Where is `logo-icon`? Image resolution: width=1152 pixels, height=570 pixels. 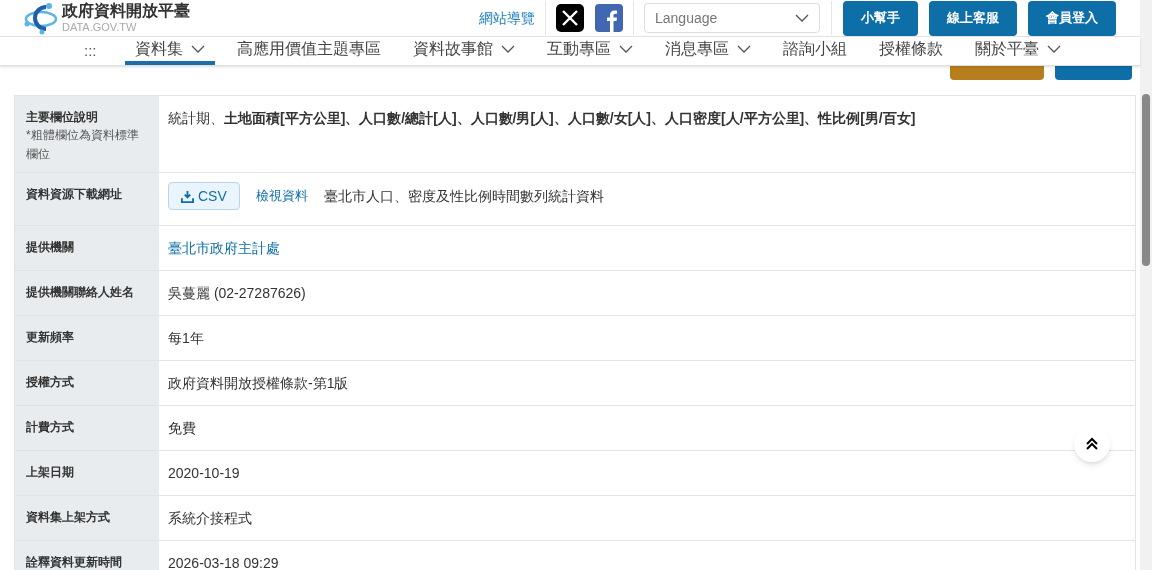 logo-icon is located at coordinates (40, 18).